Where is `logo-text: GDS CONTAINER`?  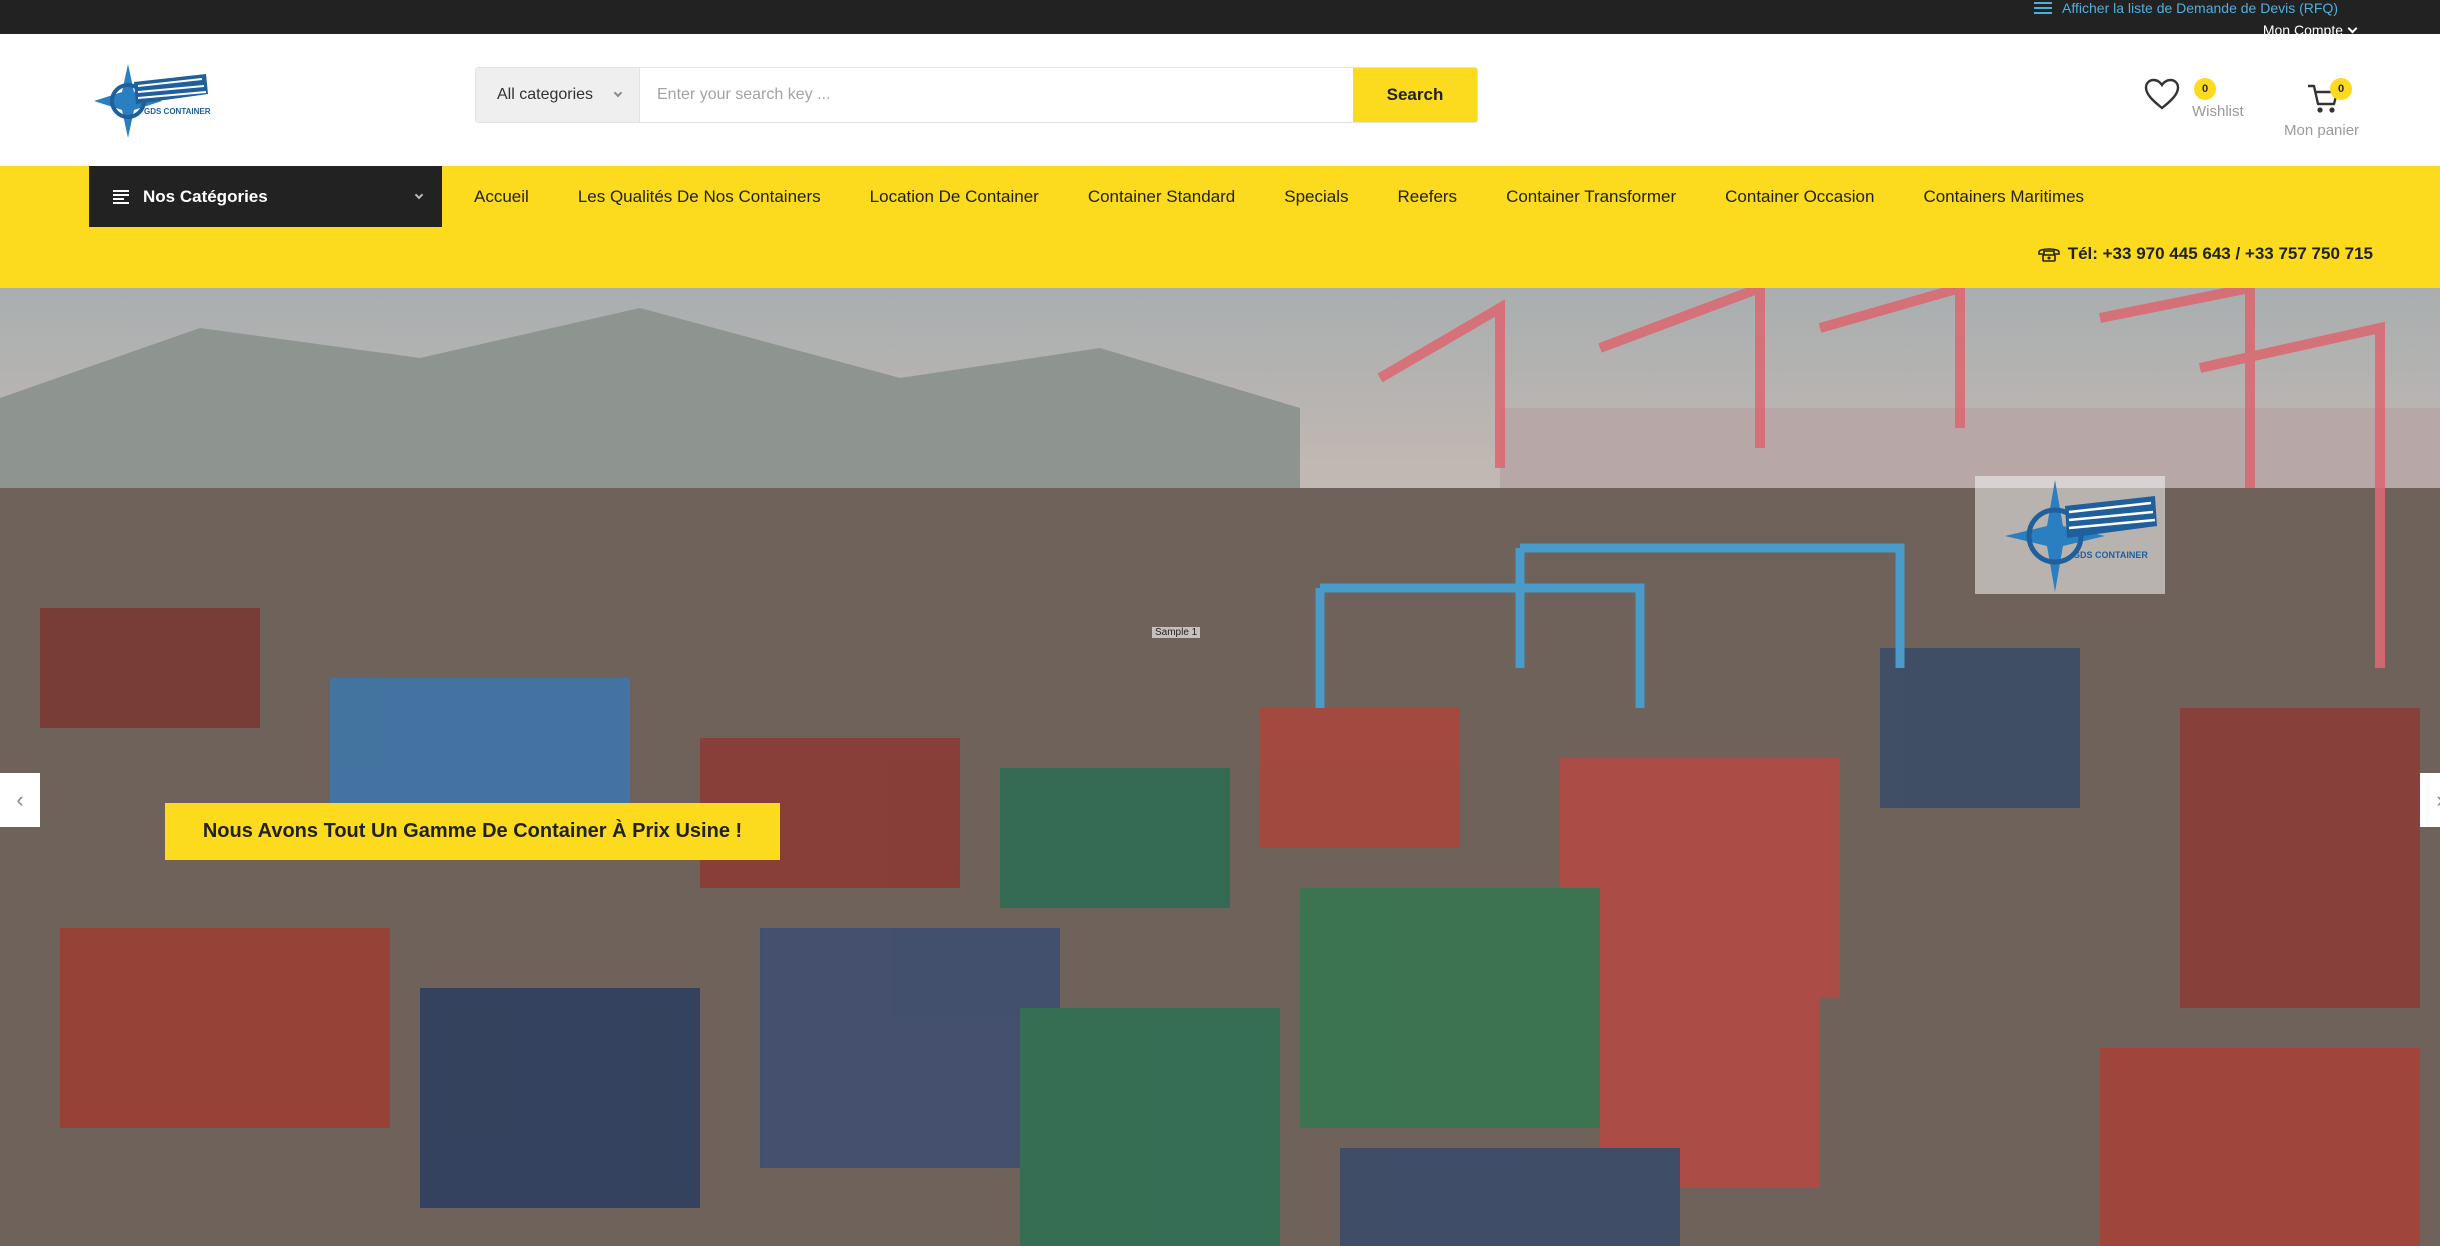 logo-text: GDS CONTAINER is located at coordinates (177, 111).